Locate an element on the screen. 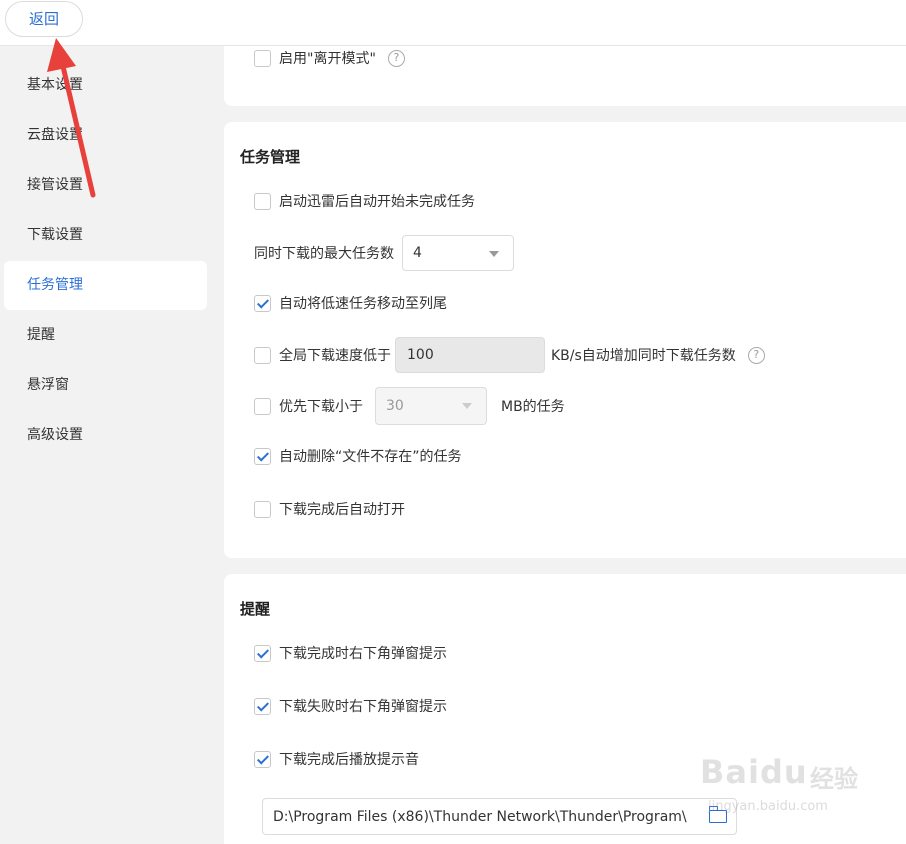 This screenshot has height=844, width=906. prefer-small-label: 优先下载小于 is located at coordinates (321, 407).